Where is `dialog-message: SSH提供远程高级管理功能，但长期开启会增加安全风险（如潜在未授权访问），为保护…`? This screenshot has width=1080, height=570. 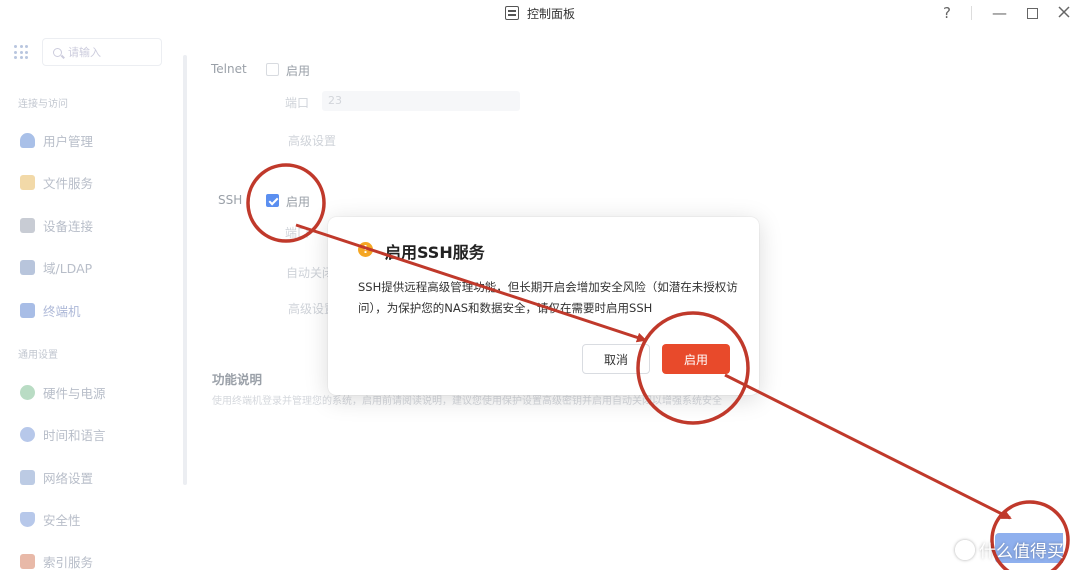
dialog-message: SSH提供远程高级管理功能，但长期开启会增加安全风险（如潜在未授权访问），为保护… is located at coordinates (548, 297).